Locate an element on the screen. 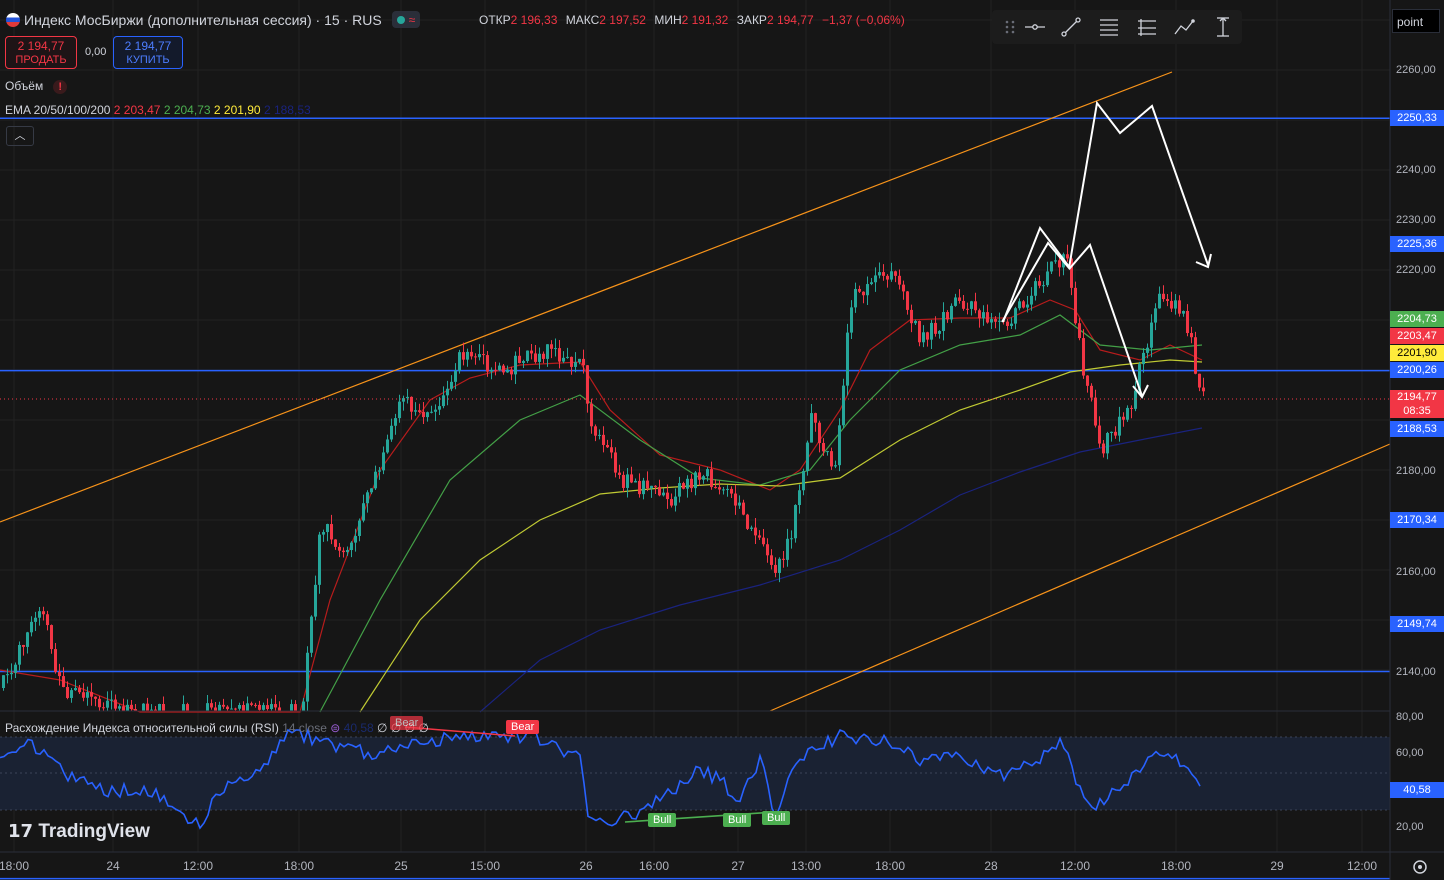 Image resolution: width=1444 pixels, height=880 pixels. sell-button: 2 194,77 ПРОДАТЬ is located at coordinates (41, 52).